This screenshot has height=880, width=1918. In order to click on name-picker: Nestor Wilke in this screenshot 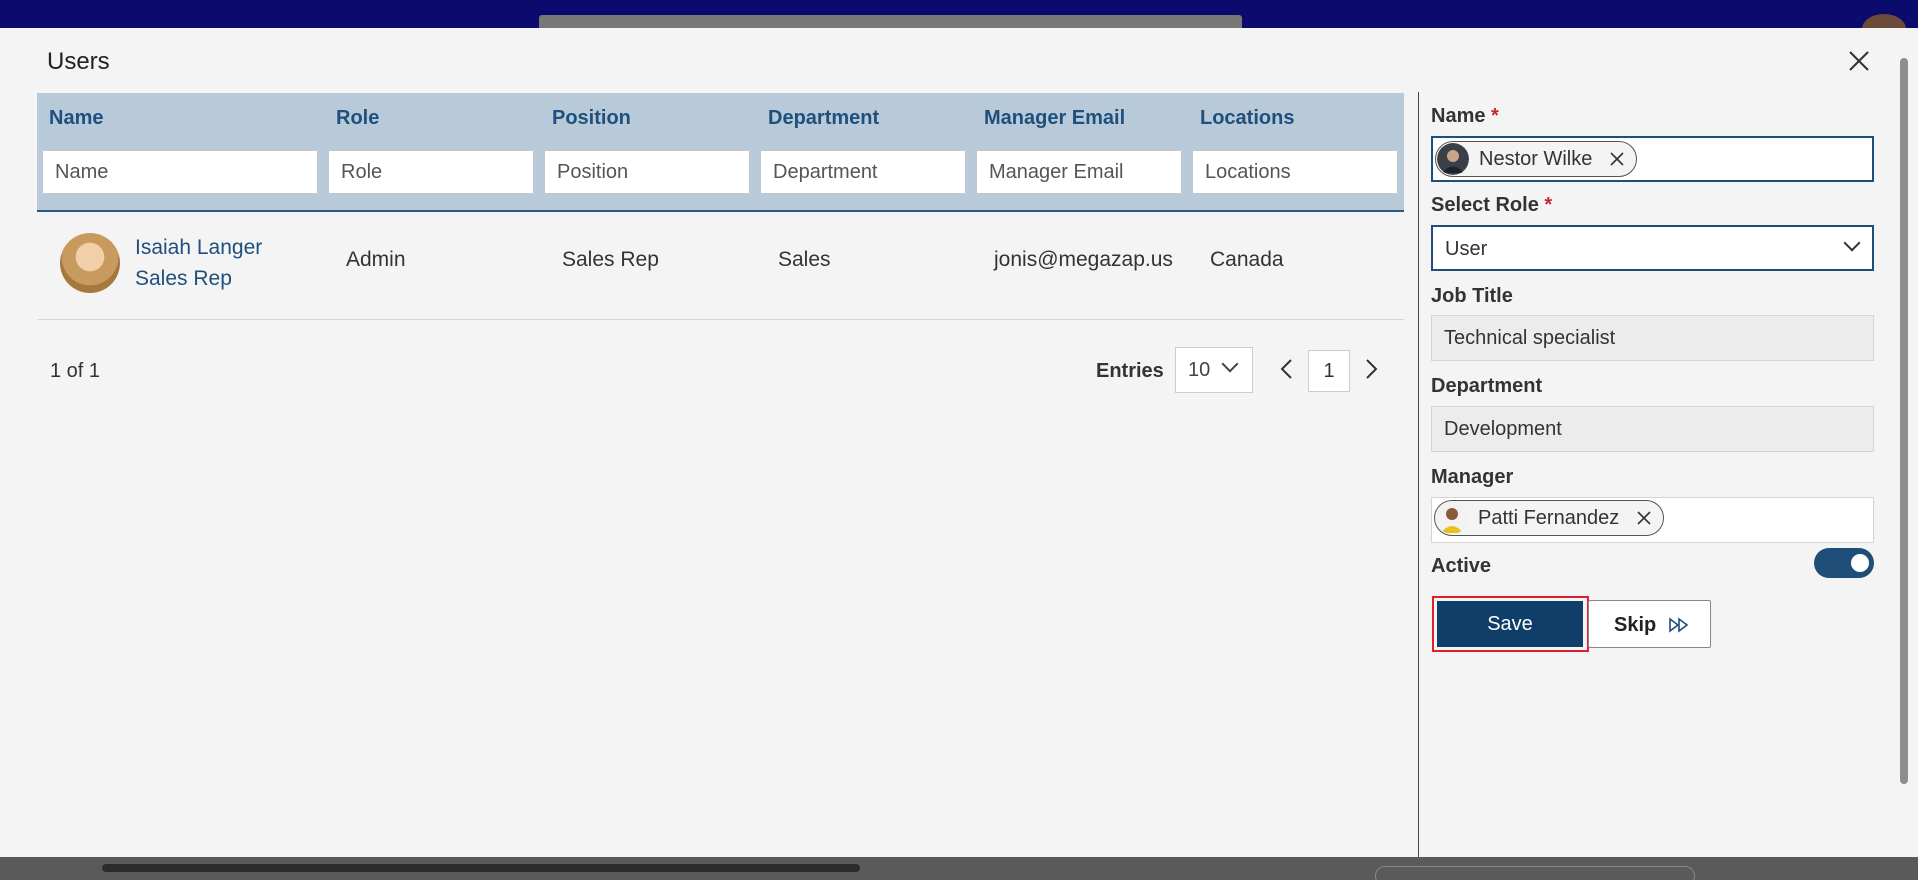, I will do `click(1652, 159)`.